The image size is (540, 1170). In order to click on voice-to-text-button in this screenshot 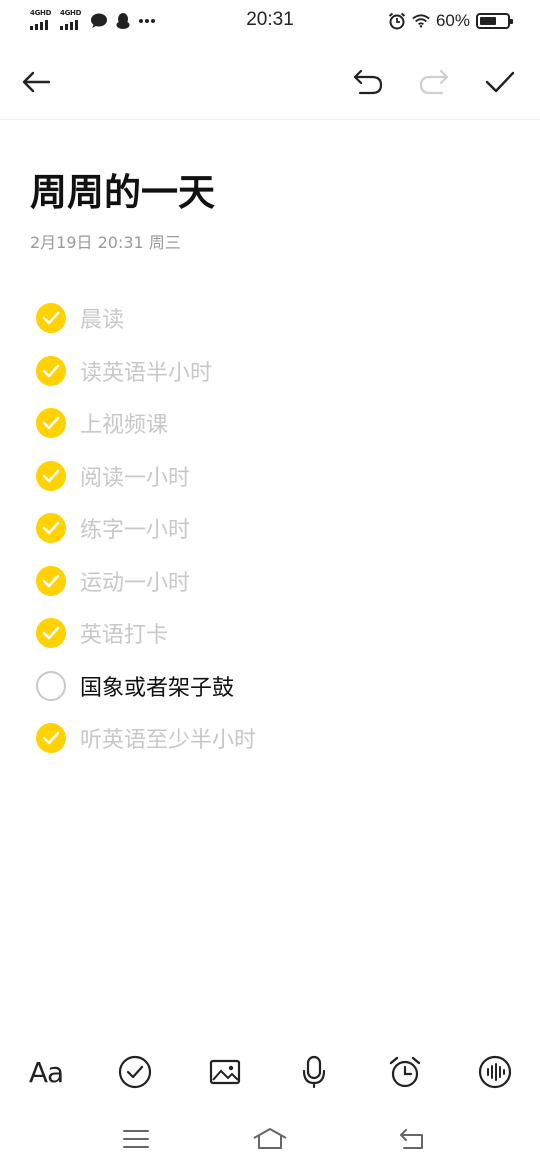, I will do `click(495, 1072)`.